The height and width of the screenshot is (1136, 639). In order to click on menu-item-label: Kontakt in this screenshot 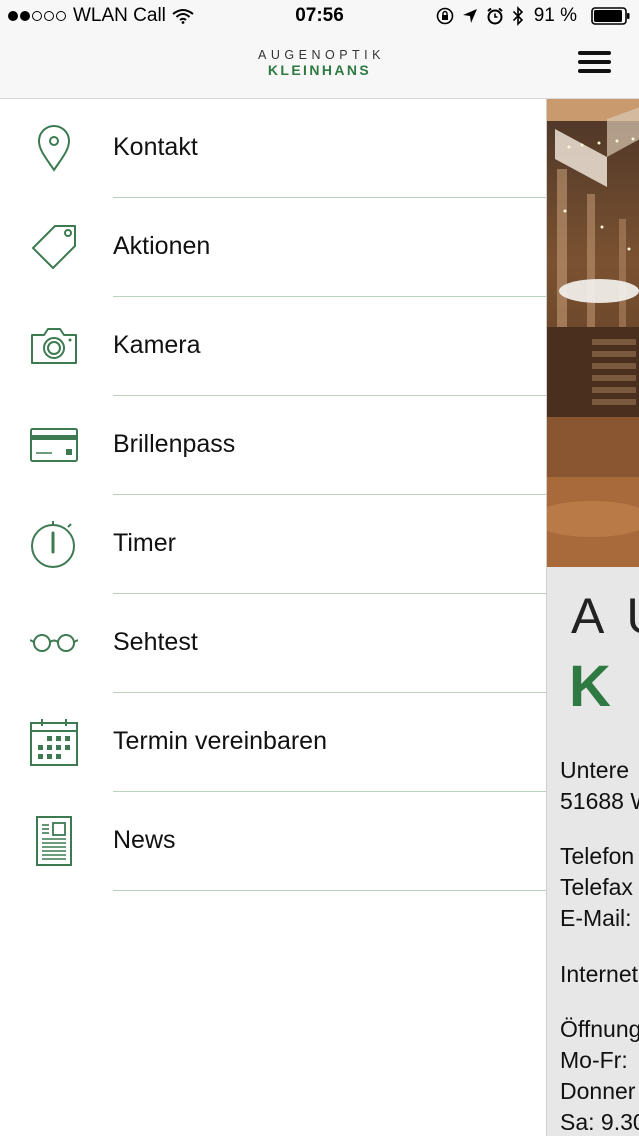, I will do `click(155, 147)`.